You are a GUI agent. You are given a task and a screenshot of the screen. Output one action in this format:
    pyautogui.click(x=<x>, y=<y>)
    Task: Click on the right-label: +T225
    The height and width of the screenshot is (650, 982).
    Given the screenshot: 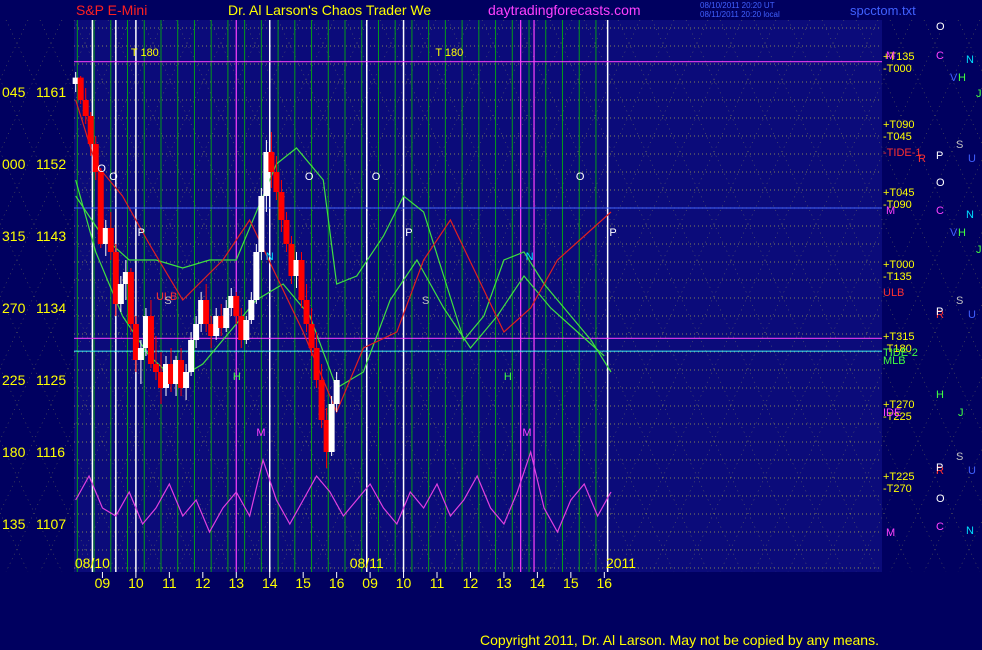 What is the action you would take?
    pyautogui.click(x=899, y=477)
    